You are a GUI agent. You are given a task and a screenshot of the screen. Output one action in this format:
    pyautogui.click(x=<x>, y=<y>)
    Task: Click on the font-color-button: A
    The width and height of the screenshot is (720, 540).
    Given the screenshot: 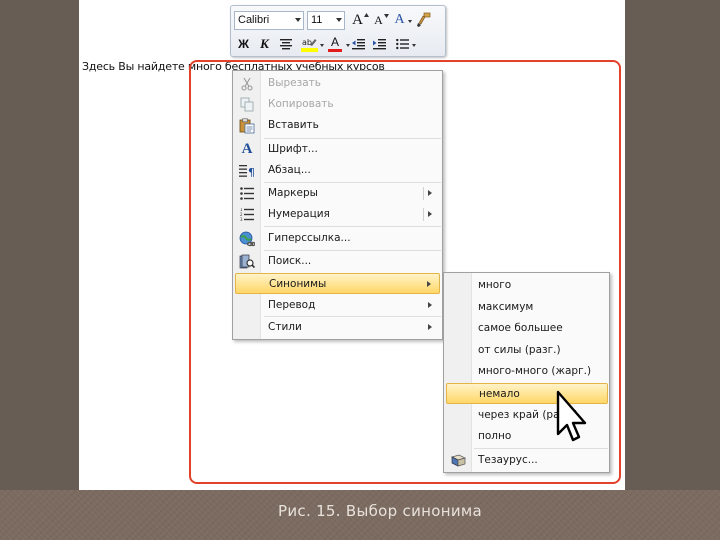 What is the action you would take?
    pyautogui.click(x=336, y=44)
    